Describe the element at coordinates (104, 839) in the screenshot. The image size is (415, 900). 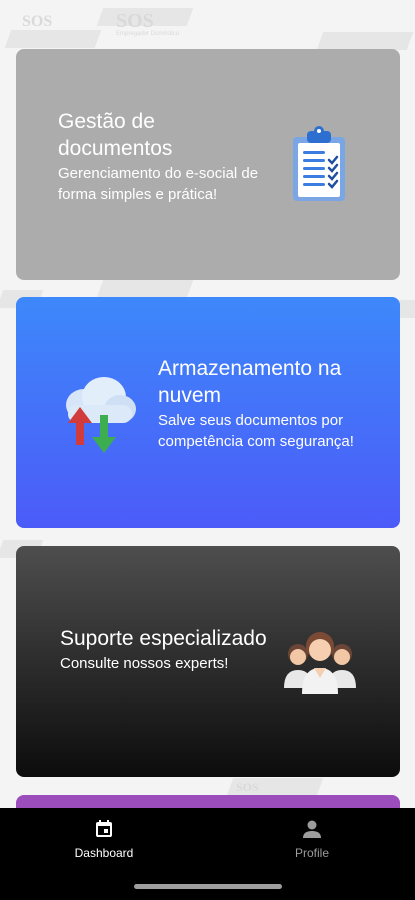
I see `nav-item-dashboard: Dashboard` at that location.